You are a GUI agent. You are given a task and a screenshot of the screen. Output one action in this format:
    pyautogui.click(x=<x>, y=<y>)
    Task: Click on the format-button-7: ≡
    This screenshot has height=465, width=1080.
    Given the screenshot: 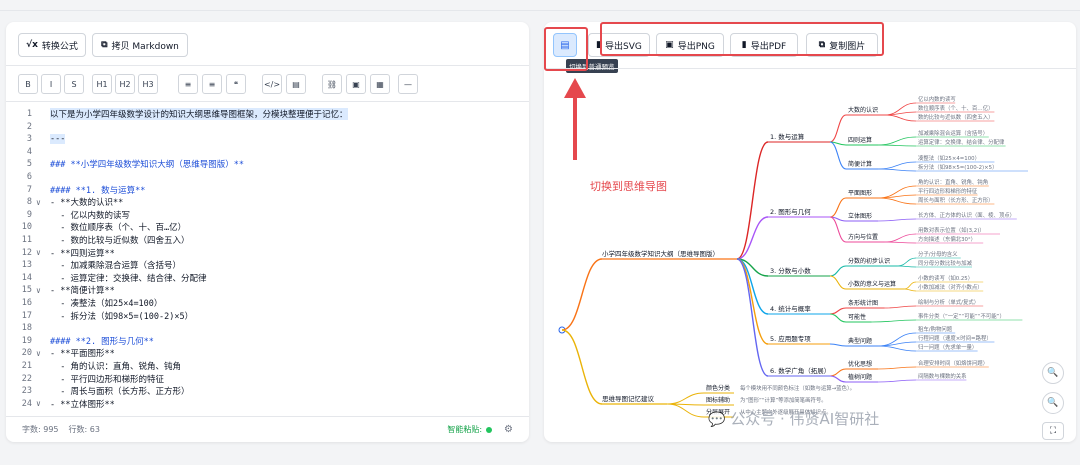 What is the action you would take?
    pyautogui.click(x=212, y=84)
    